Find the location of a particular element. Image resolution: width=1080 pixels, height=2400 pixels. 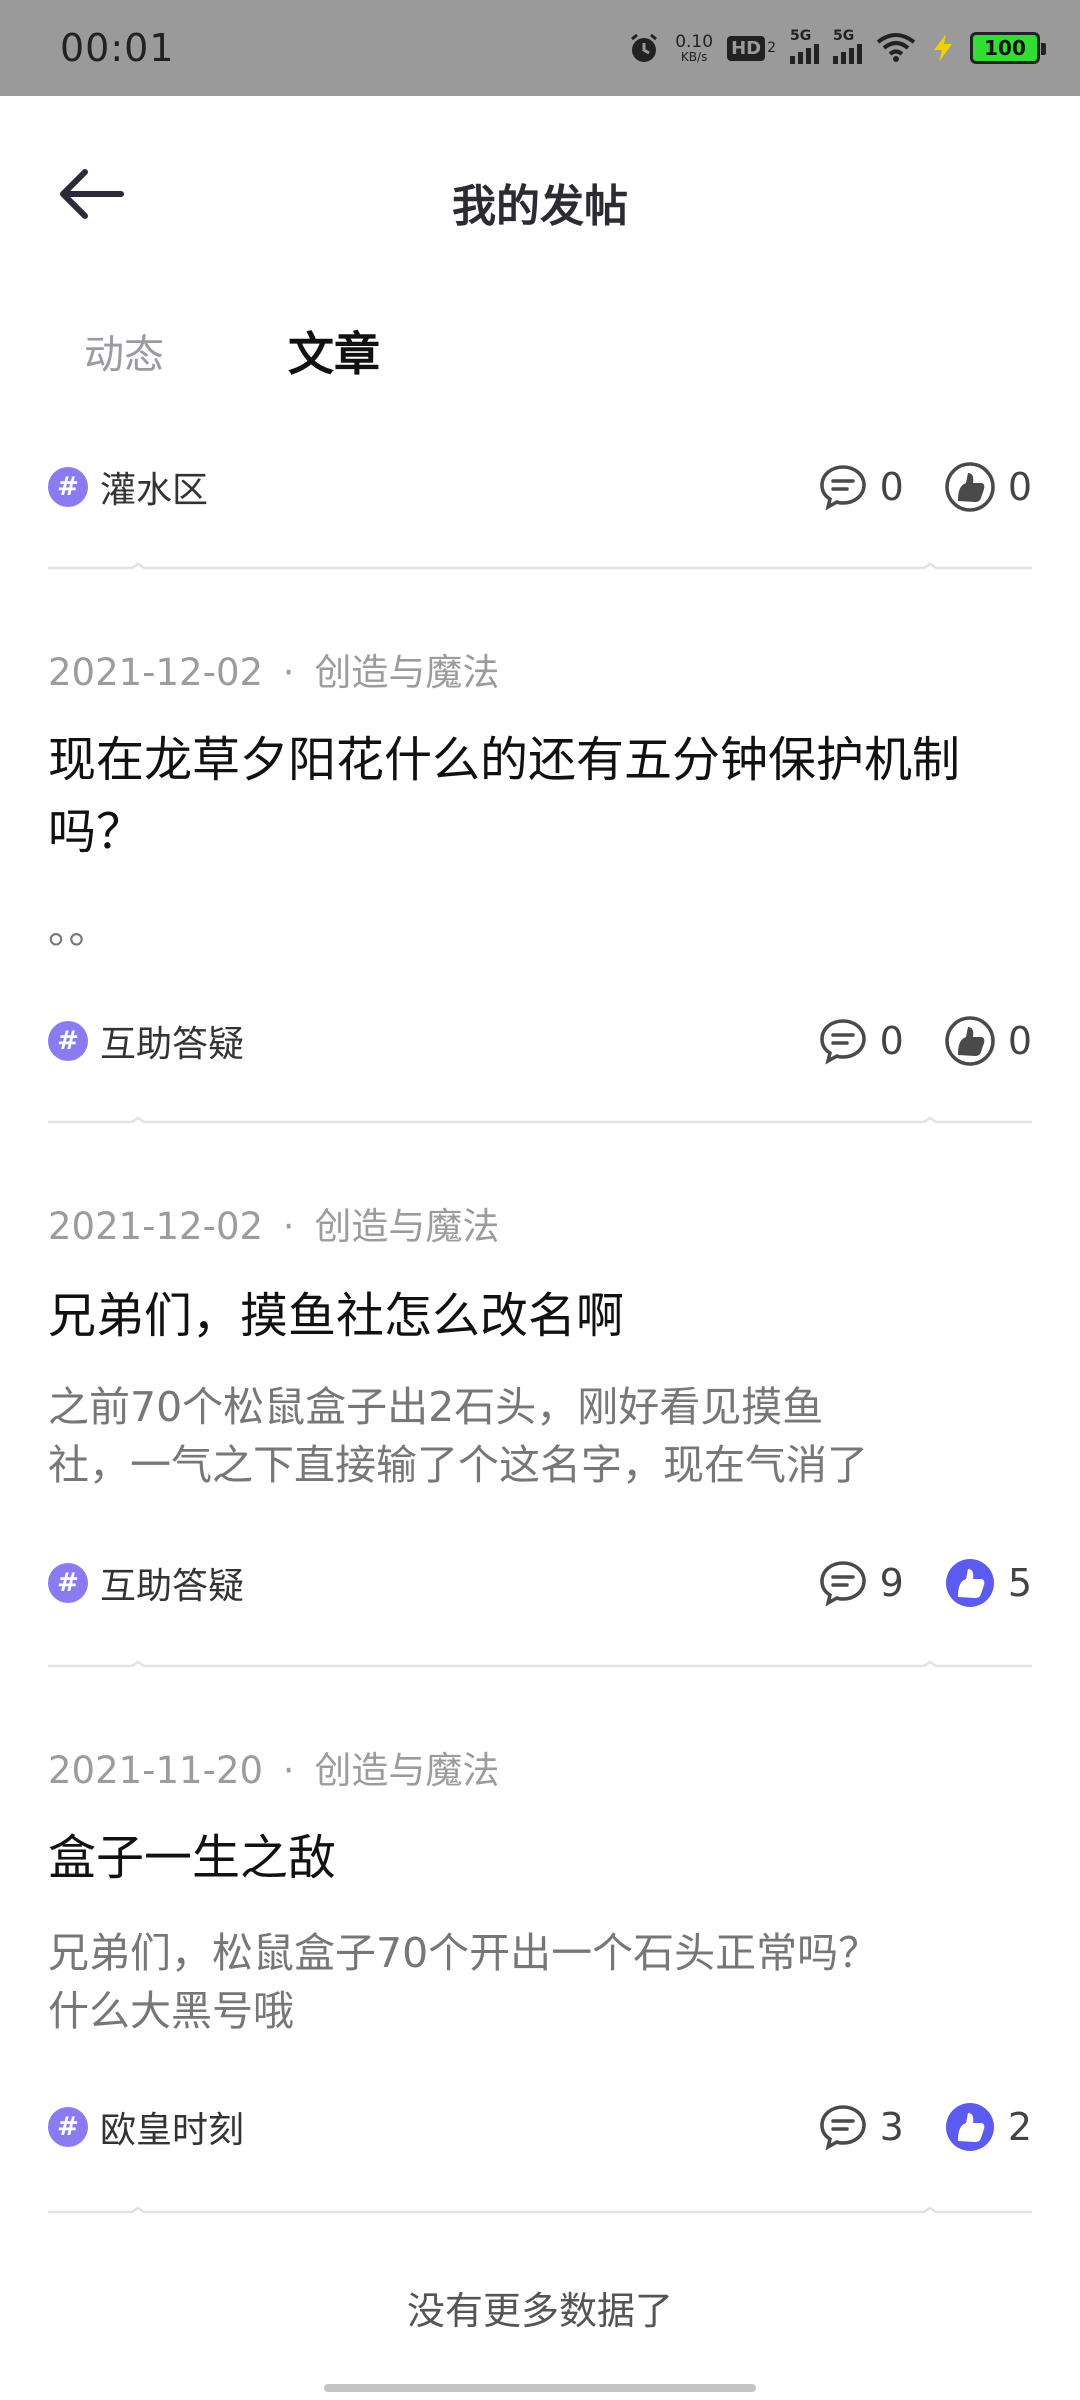

topic-label: 灌水区 is located at coordinates (154, 490).